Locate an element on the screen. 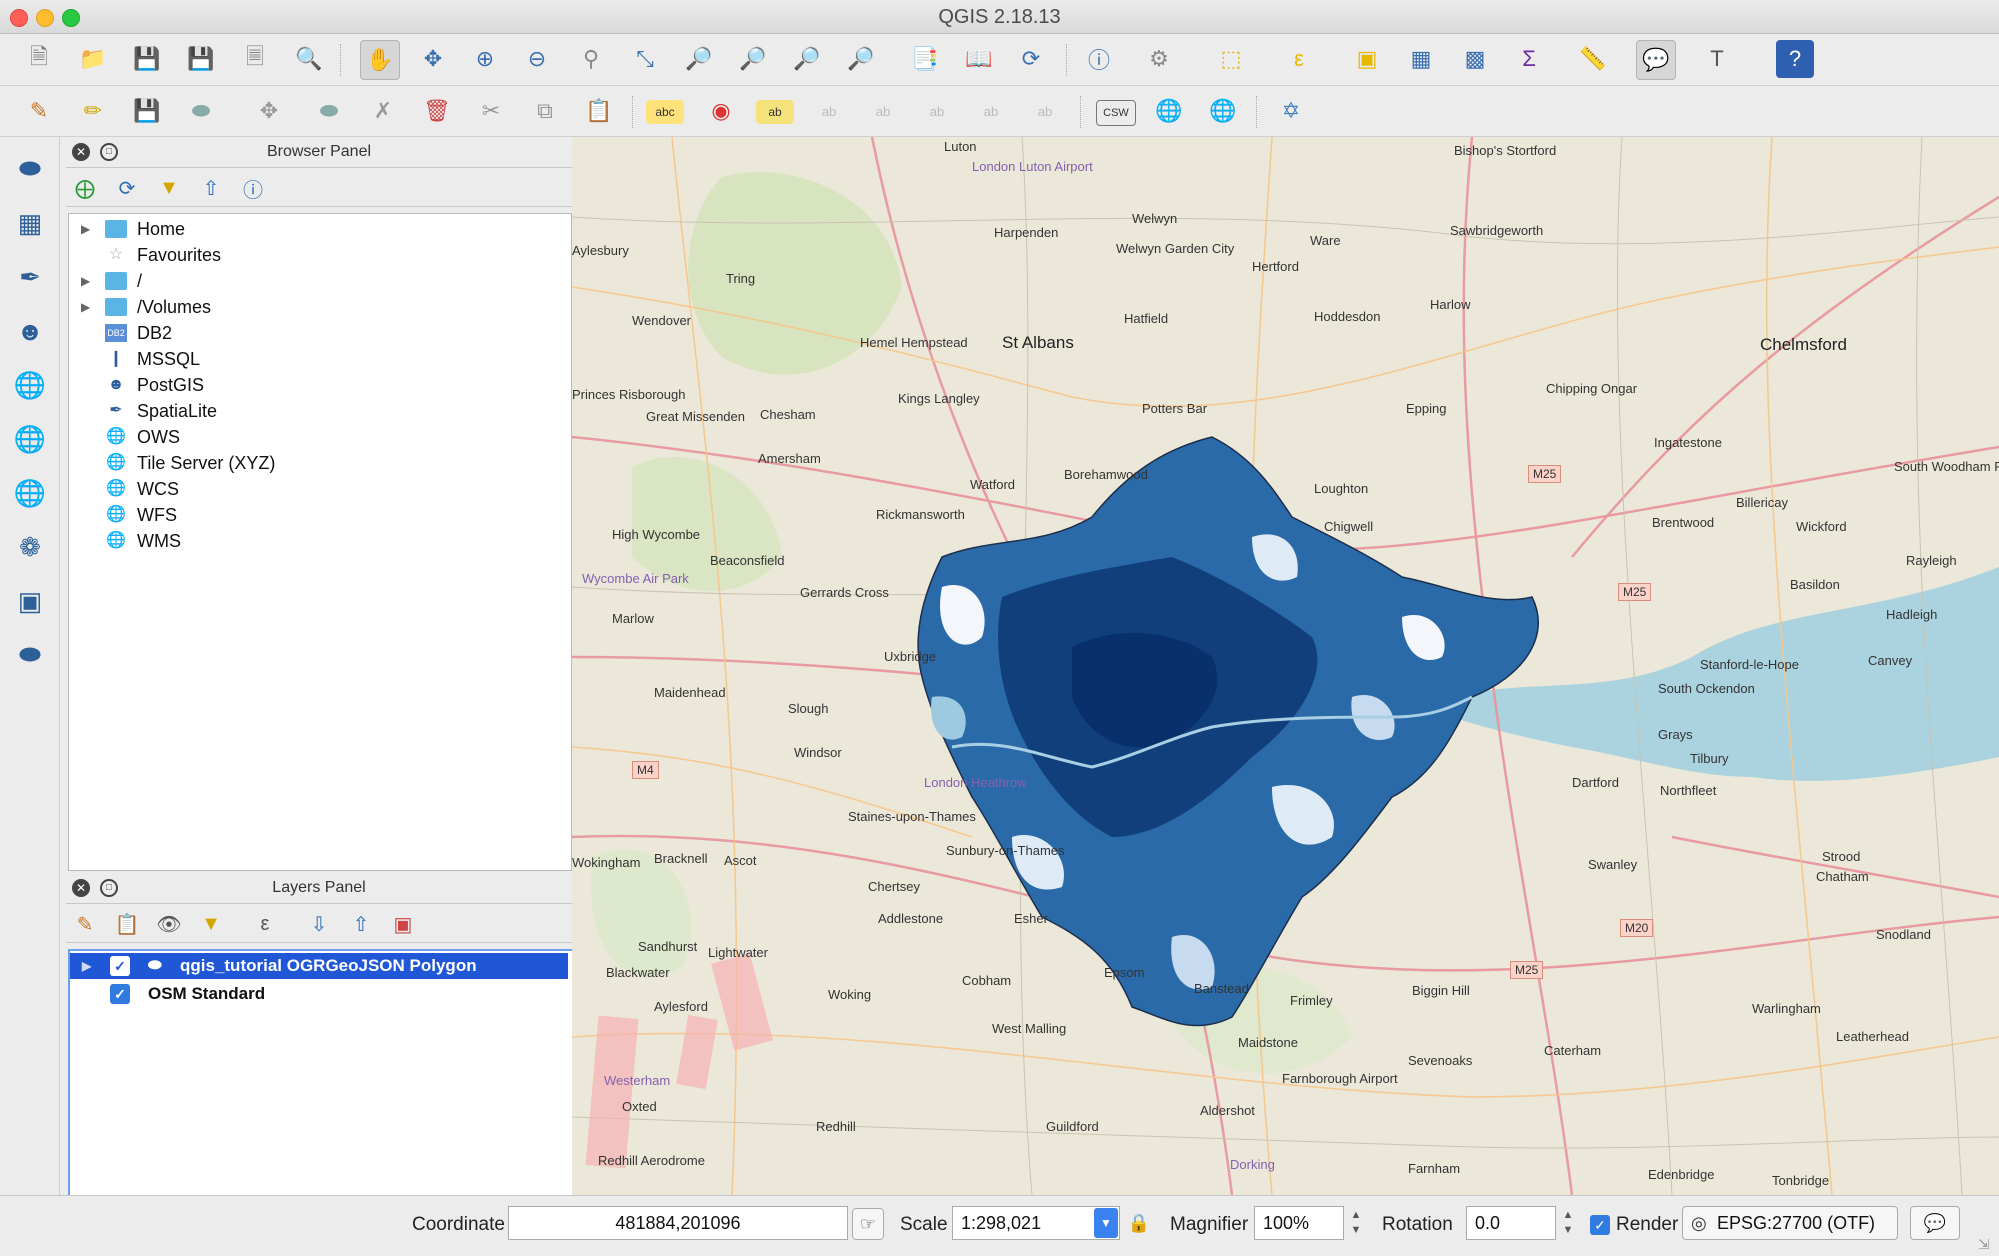 Image resolution: width=1999 pixels, height=1256 pixels. collapse-all-icon: ⇧ is located at coordinates (211, 188).